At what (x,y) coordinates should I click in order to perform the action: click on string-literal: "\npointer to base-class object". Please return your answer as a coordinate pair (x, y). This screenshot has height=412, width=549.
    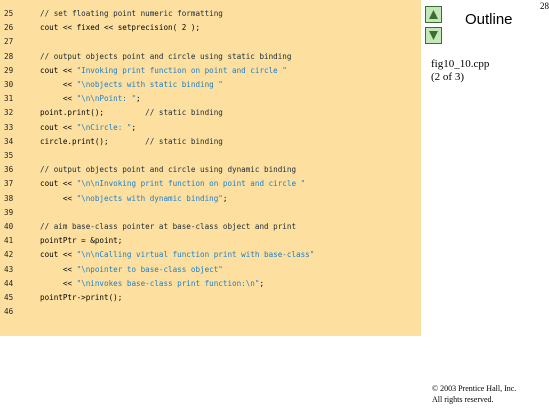
    Looking at the image, I should click on (149, 269).